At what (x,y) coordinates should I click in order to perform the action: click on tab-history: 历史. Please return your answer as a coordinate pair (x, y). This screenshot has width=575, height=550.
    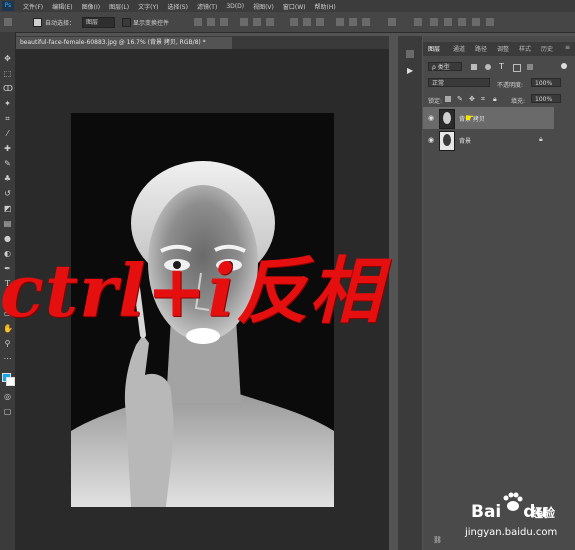
    Looking at the image, I should click on (547, 48).